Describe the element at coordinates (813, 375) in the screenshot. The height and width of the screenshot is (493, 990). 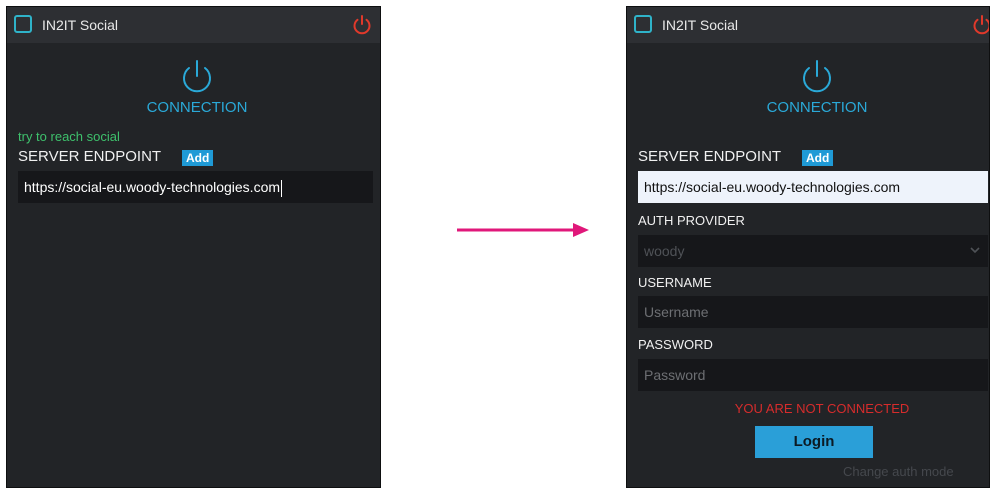
I see `password-input: Password` at that location.